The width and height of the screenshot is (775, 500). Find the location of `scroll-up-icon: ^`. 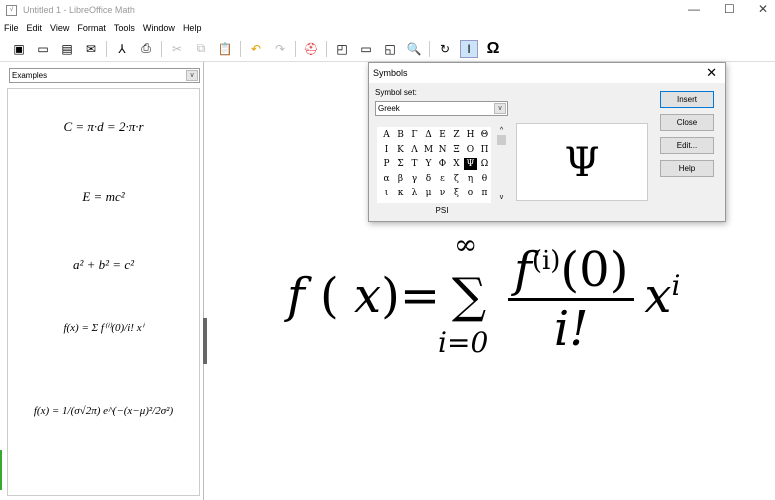

scroll-up-icon: ^ is located at coordinates (501, 130).